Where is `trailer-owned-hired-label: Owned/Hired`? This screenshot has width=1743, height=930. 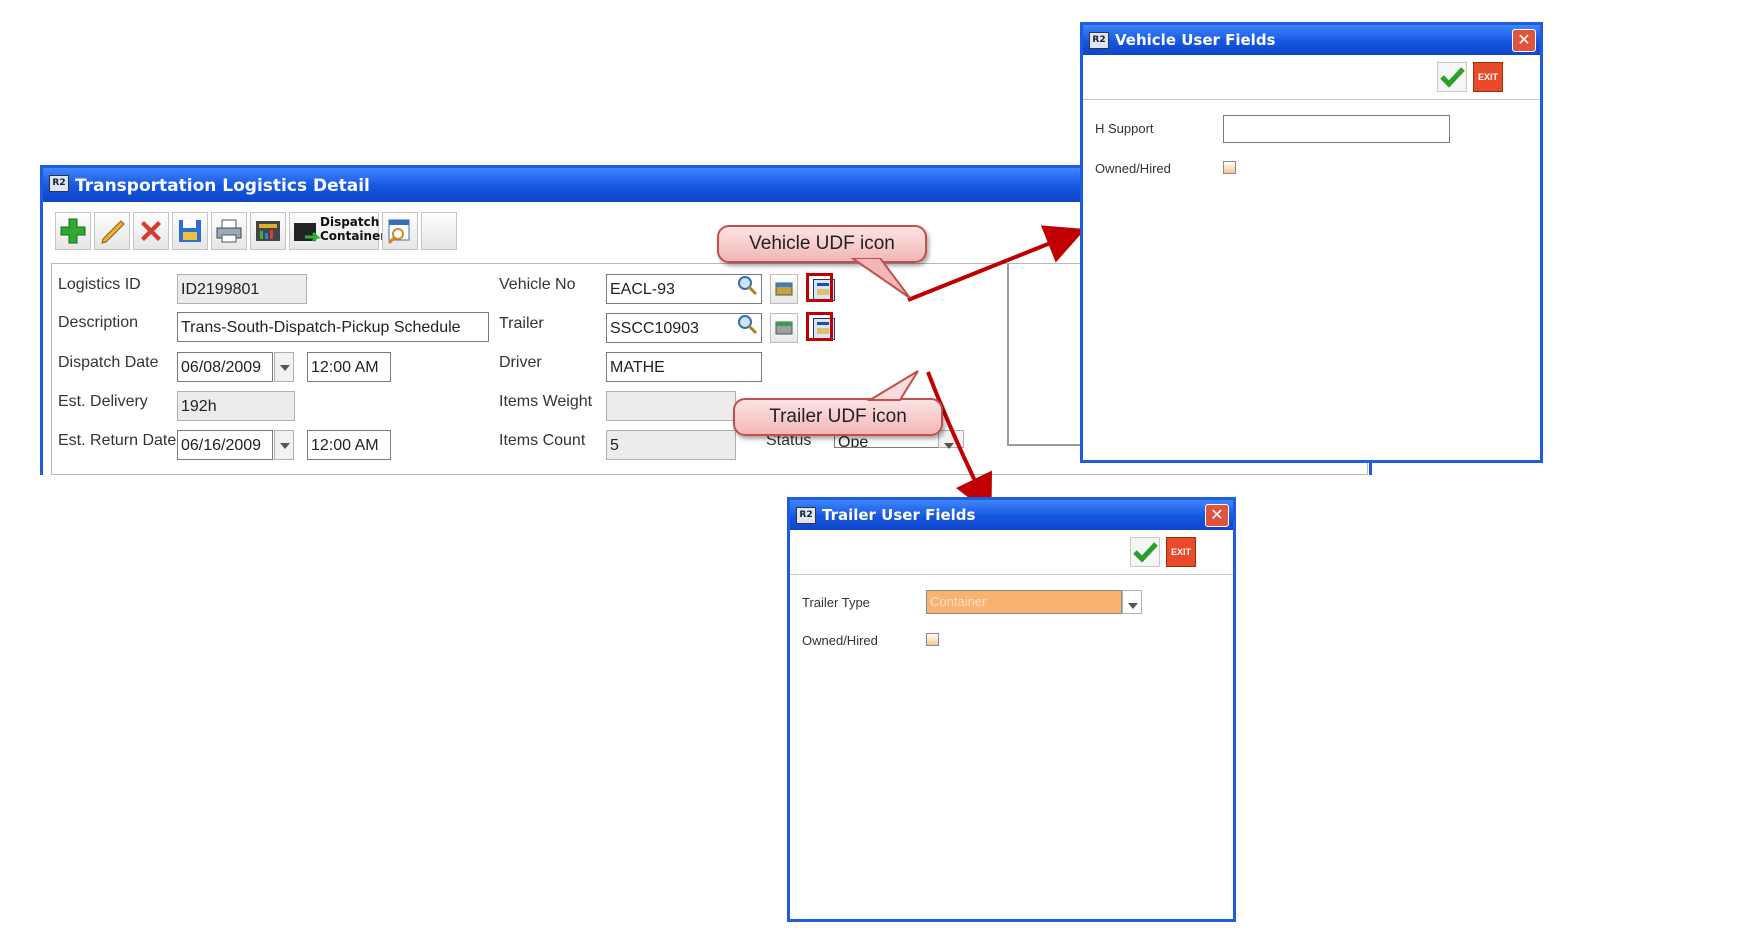
trailer-owned-hired-label: Owned/Hired is located at coordinates (840, 640).